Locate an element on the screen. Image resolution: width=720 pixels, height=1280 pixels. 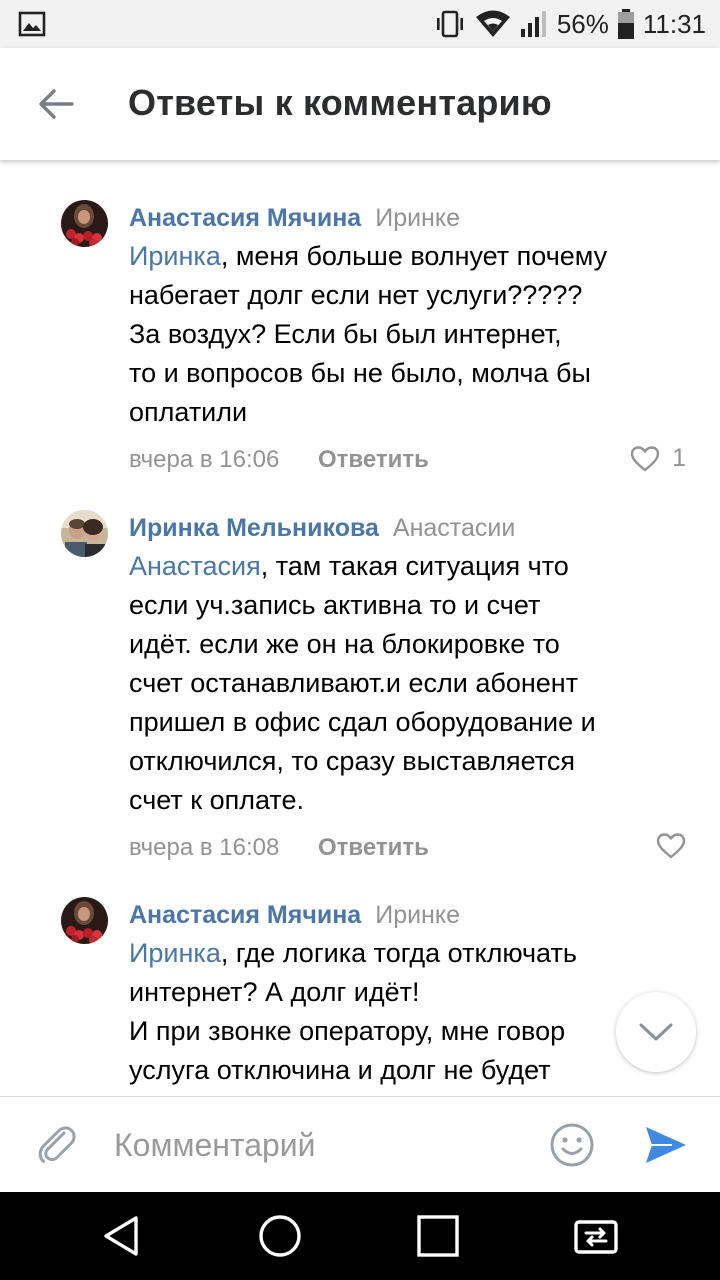
app-bar: Ответы к комментарию is located at coordinates (360, 104).